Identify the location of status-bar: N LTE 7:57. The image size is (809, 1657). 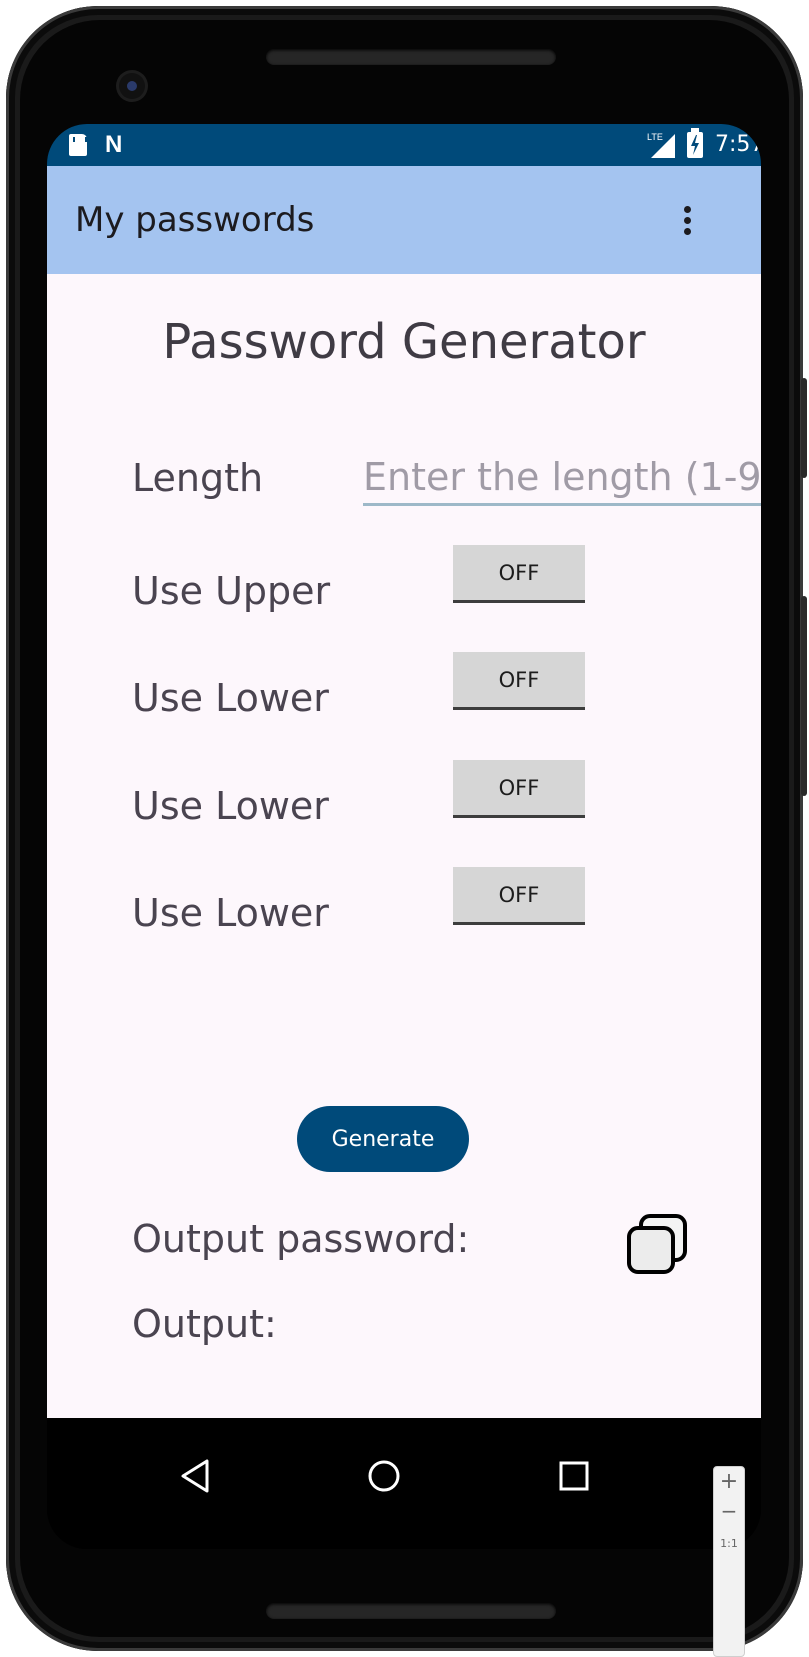
(404, 145).